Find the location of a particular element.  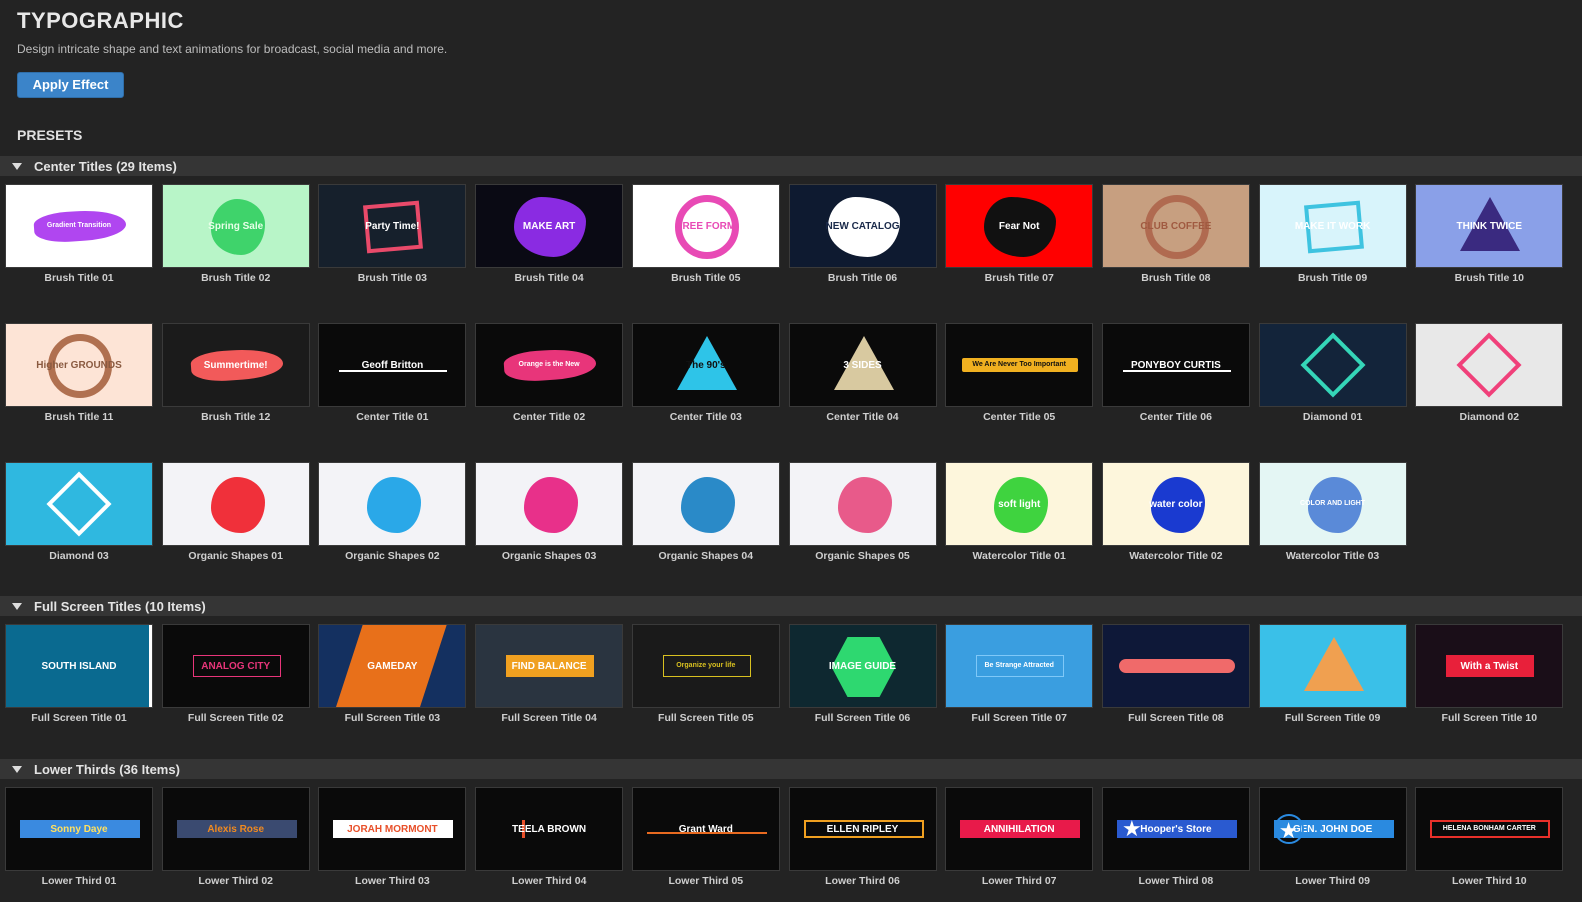

preset-thumbnail: COLOR AND LIGHT is located at coordinates (1332, 504).